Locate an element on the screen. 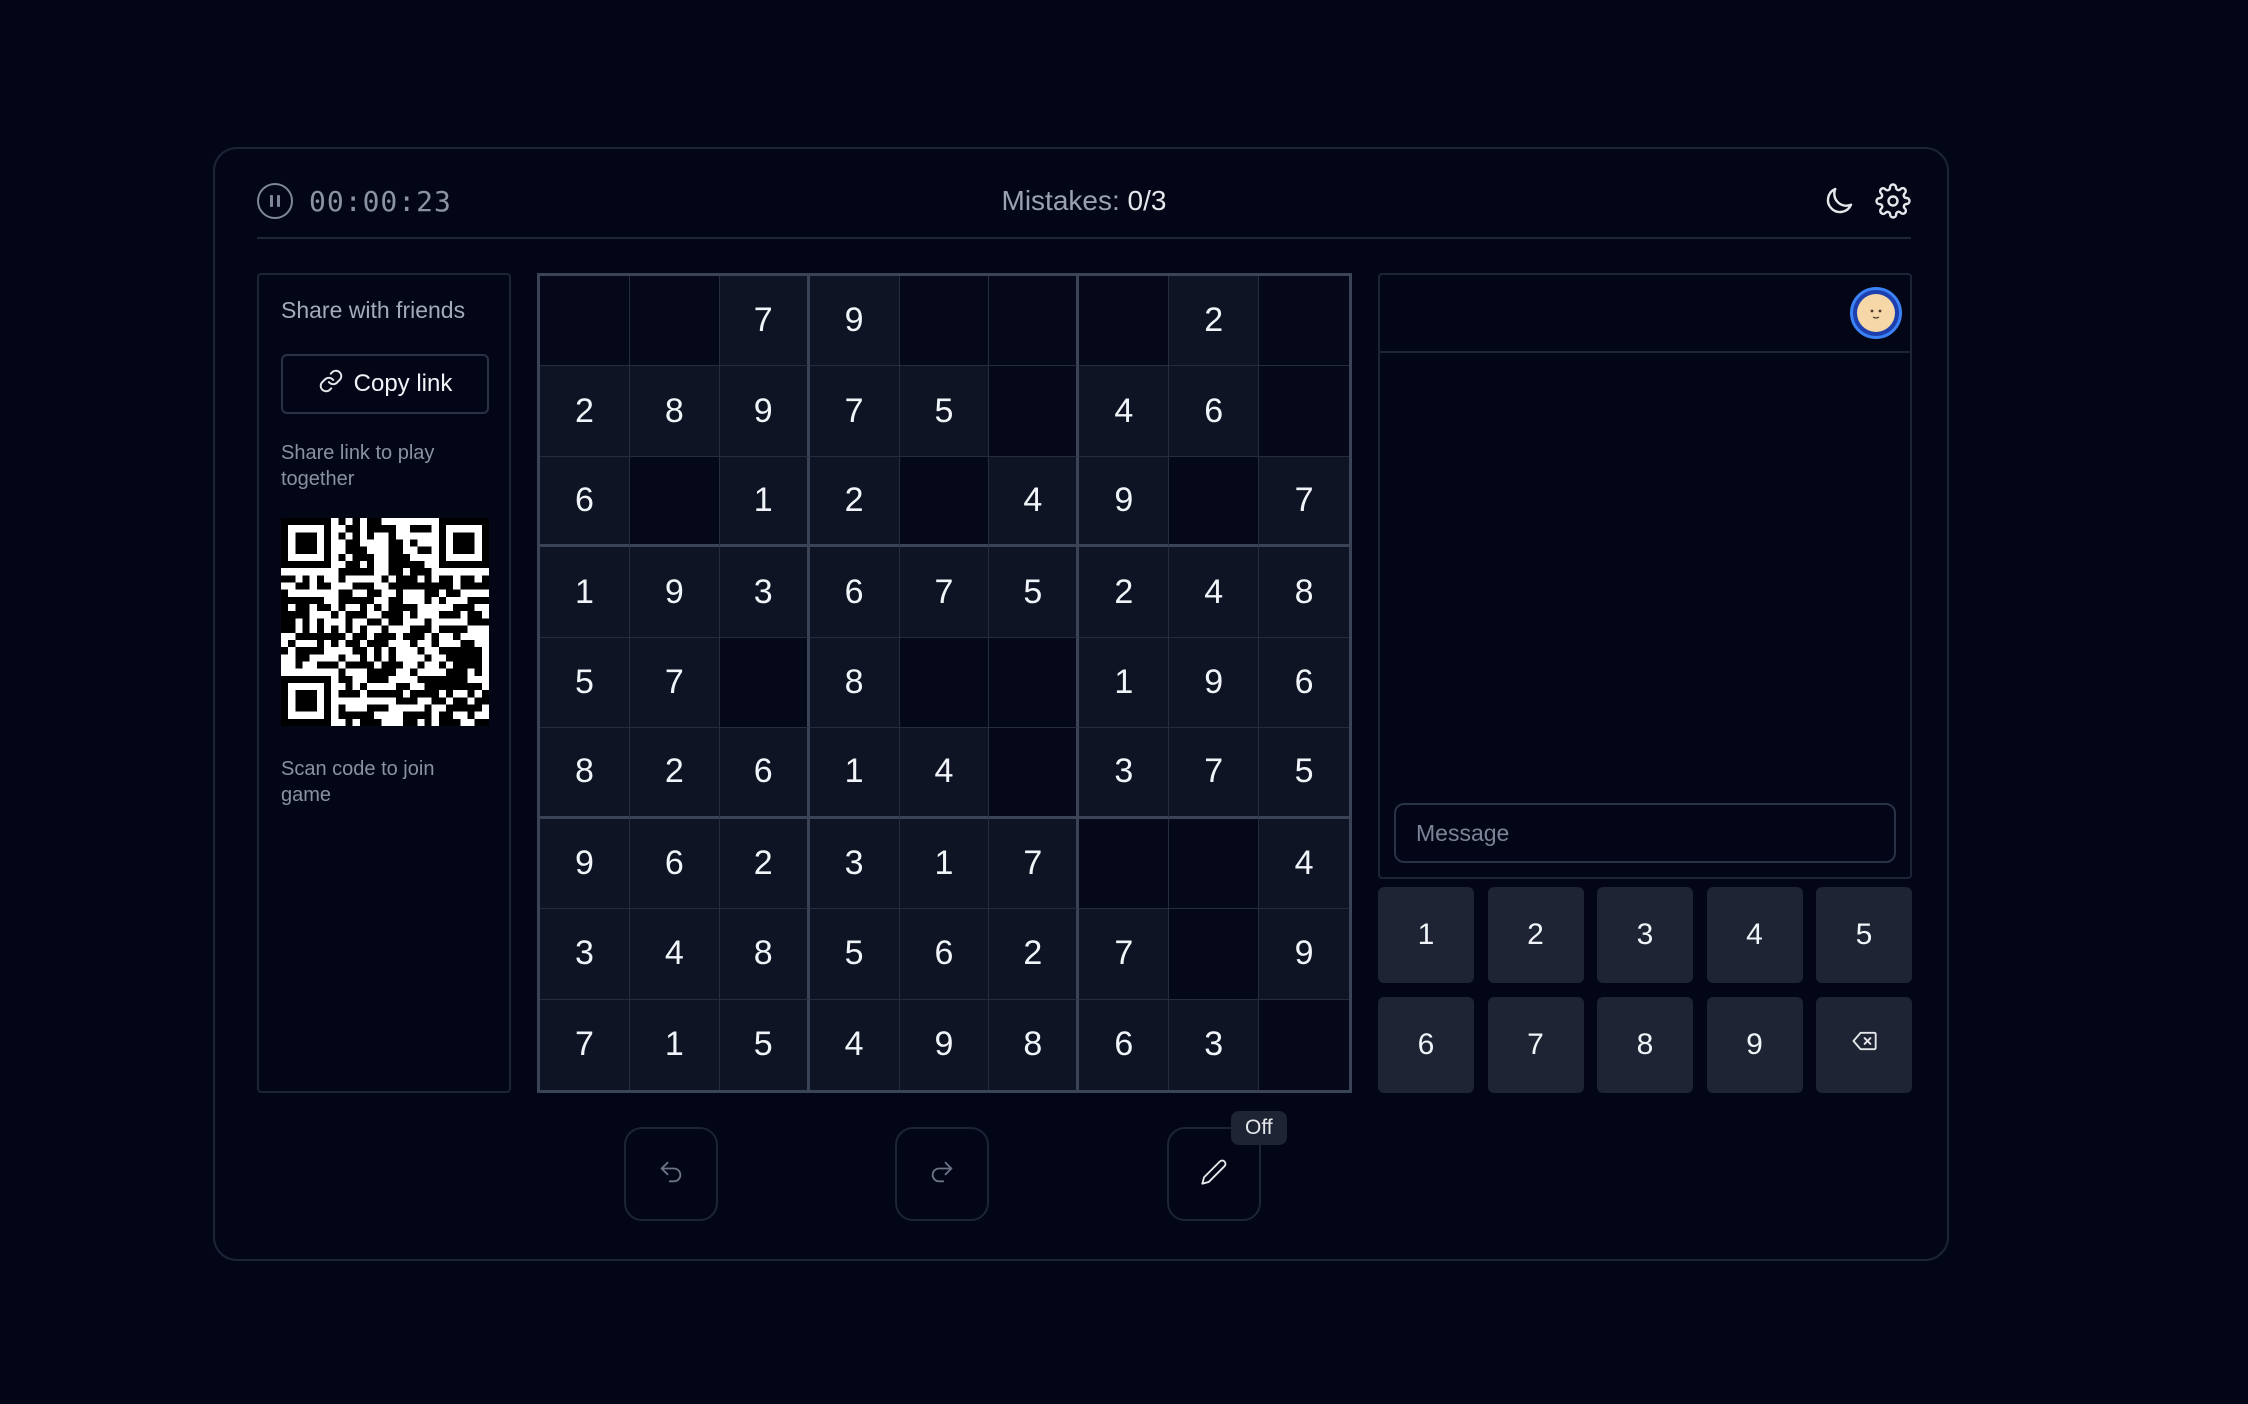  copy-link-button: Copy link is located at coordinates (385, 384).